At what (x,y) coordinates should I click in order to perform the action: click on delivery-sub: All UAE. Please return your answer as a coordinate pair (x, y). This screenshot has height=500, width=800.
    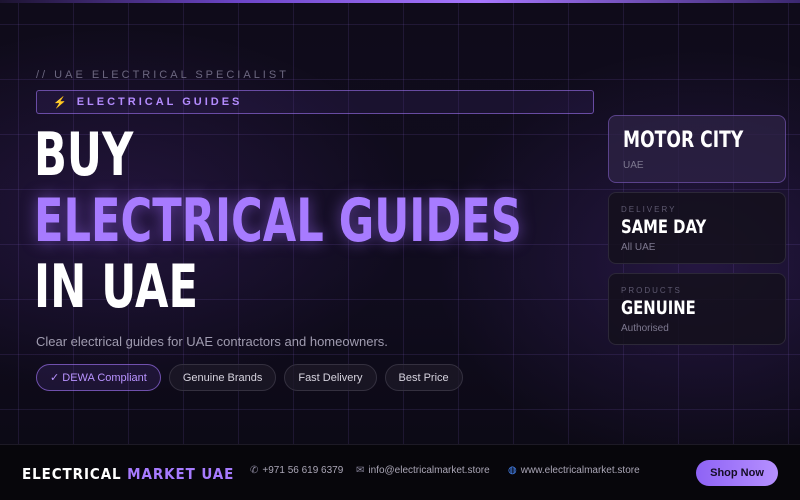
    Looking at the image, I should click on (638, 247).